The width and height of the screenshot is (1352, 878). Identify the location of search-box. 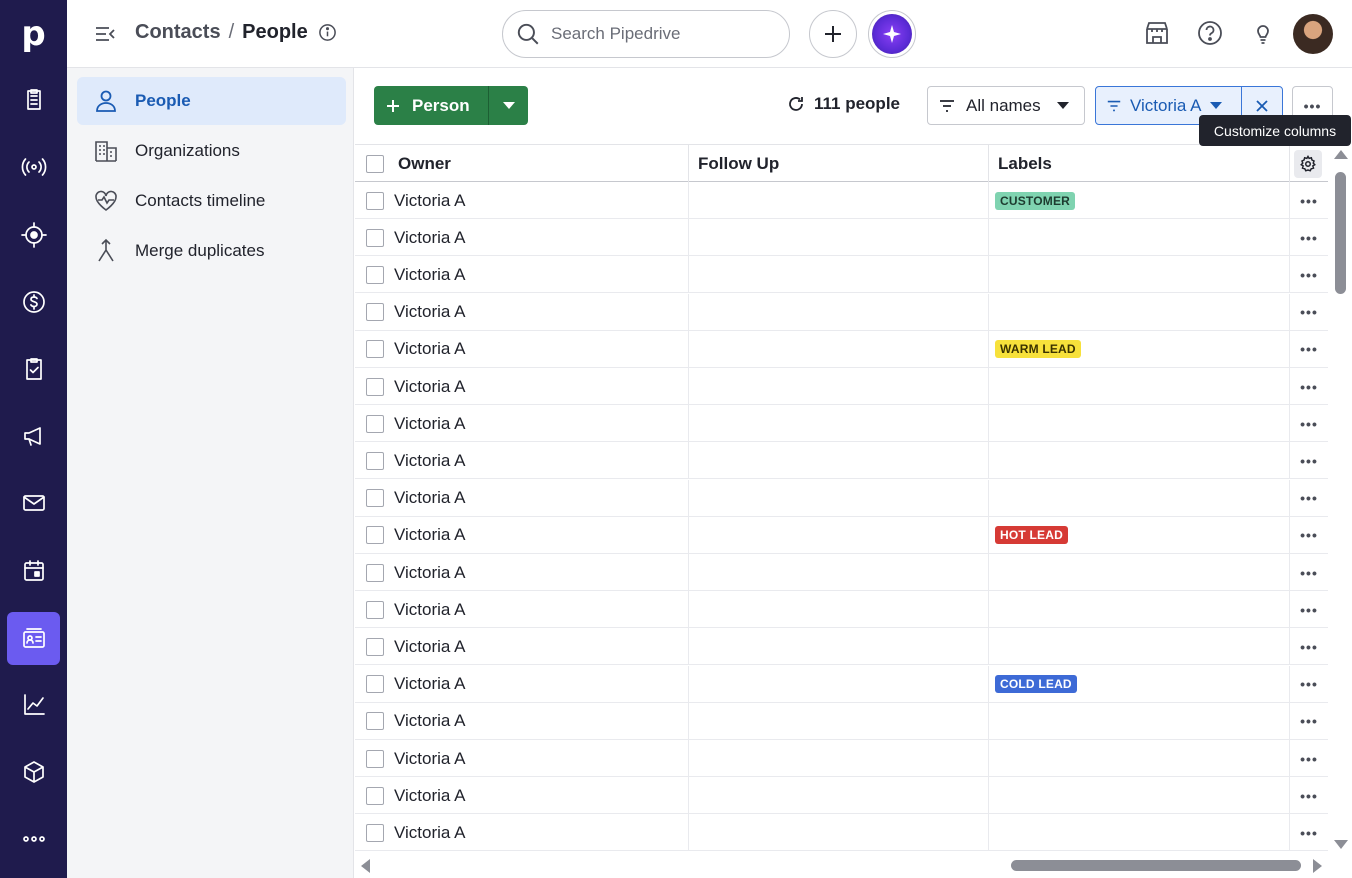
(646, 34).